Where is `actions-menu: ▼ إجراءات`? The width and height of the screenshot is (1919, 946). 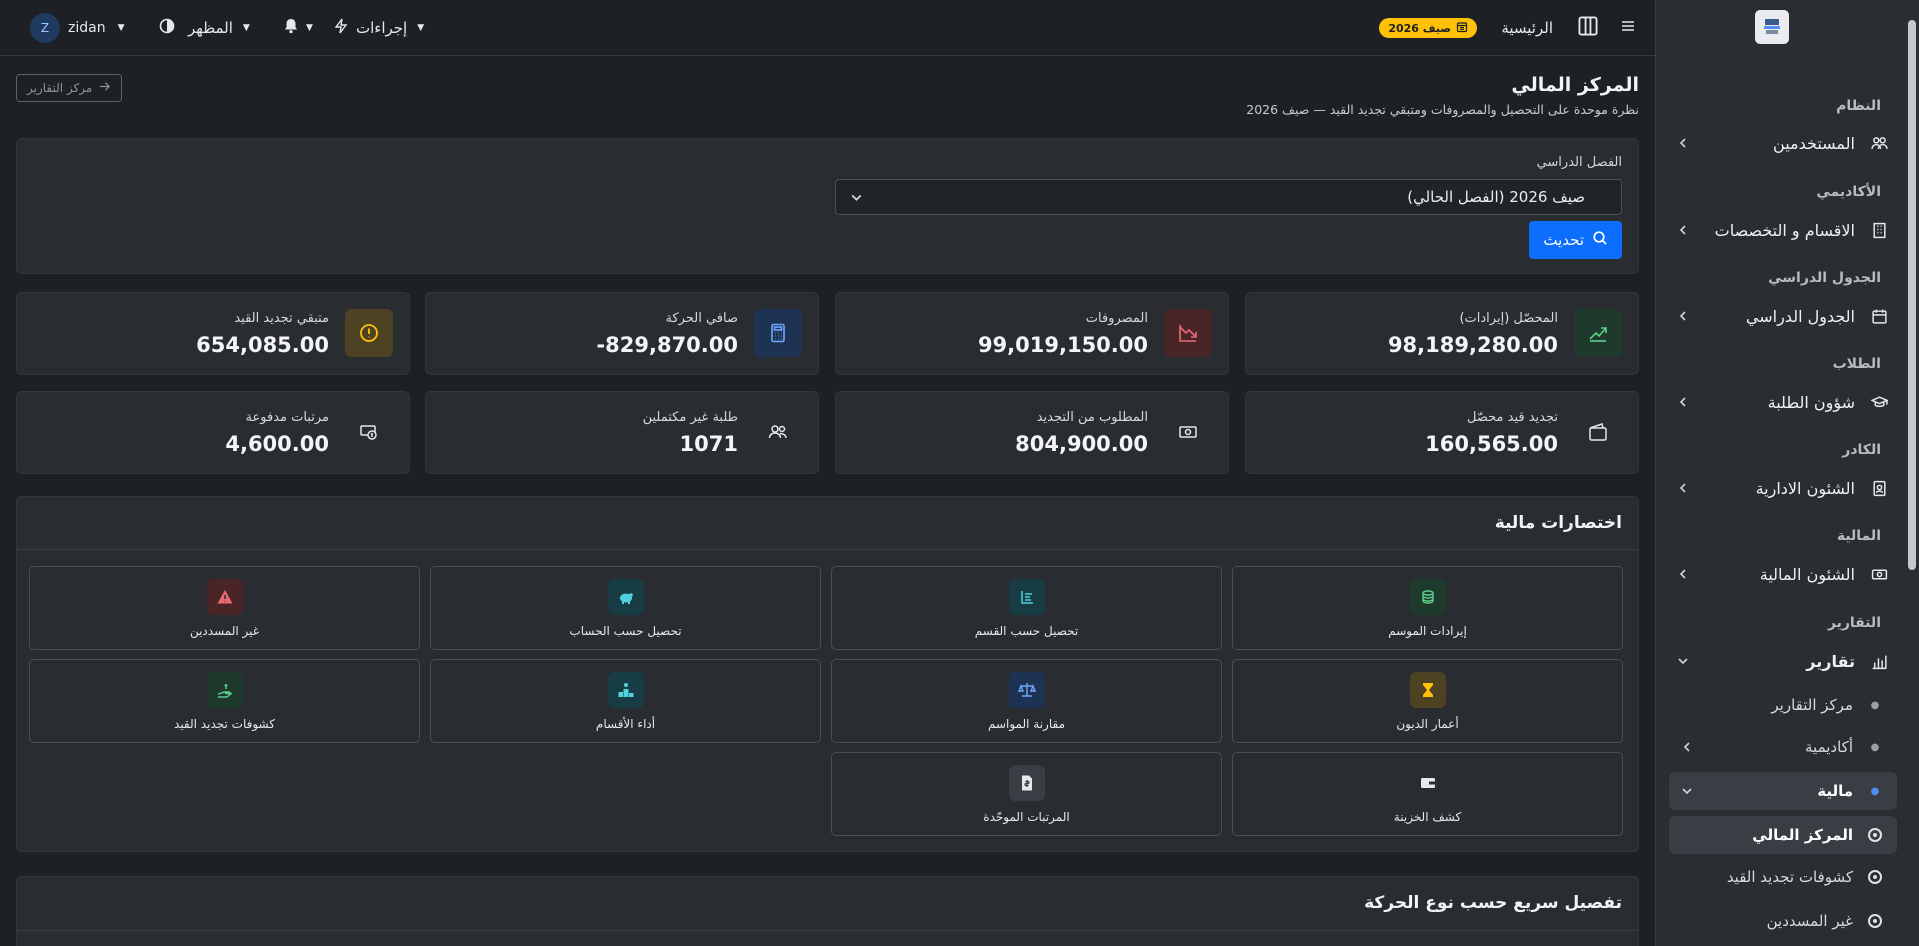 actions-menu: ▼ إجراءات is located at coordinates (380, 28).